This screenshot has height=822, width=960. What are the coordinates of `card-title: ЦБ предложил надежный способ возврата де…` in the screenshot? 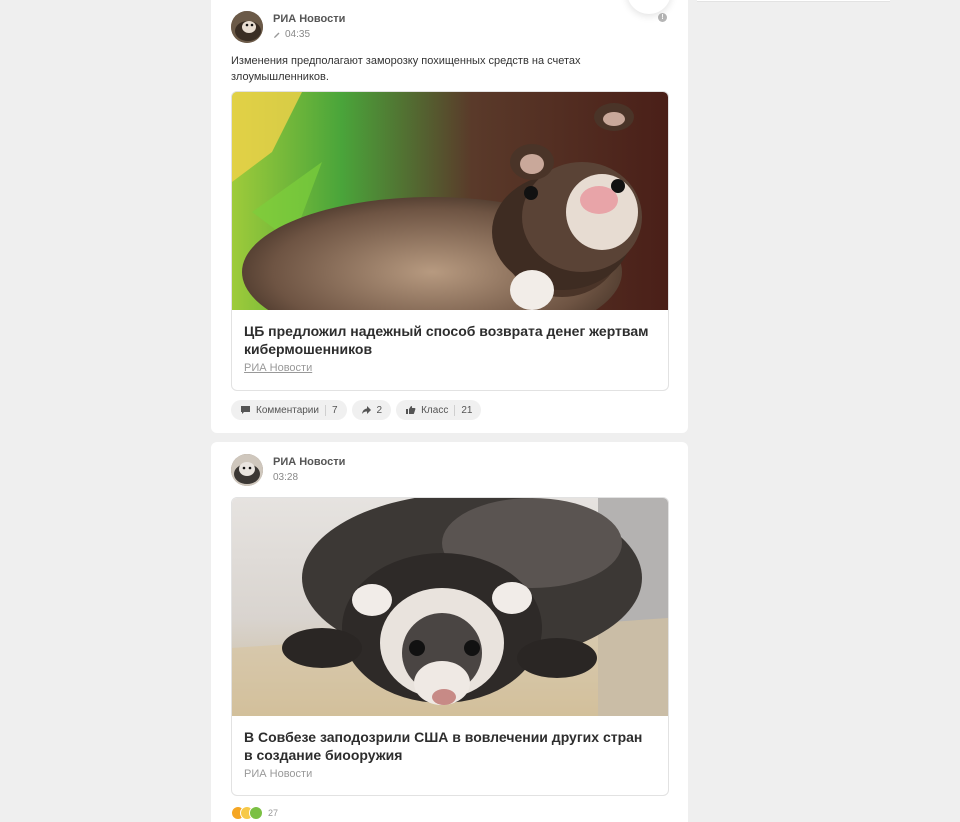 It's located at (449, 340).